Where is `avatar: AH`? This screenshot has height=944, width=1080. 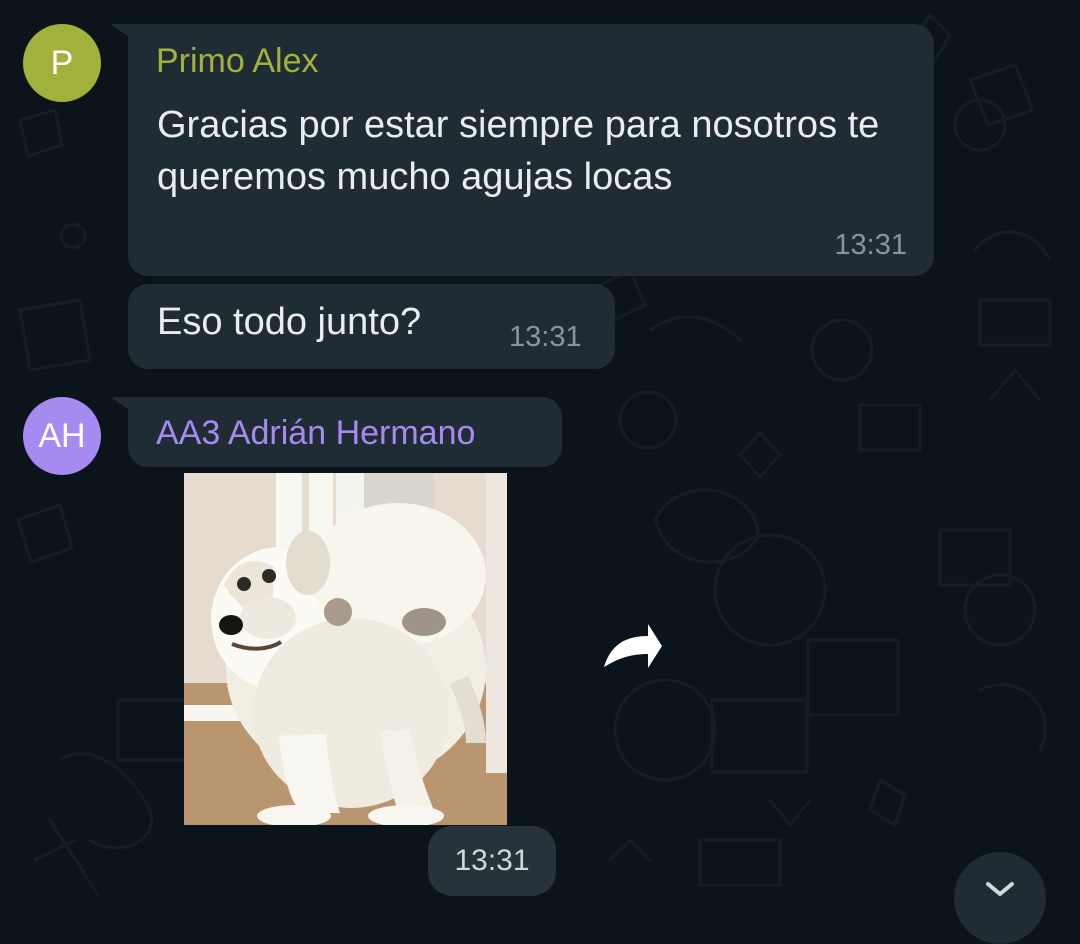 avatar: AH is located at coordinates (62, 436).